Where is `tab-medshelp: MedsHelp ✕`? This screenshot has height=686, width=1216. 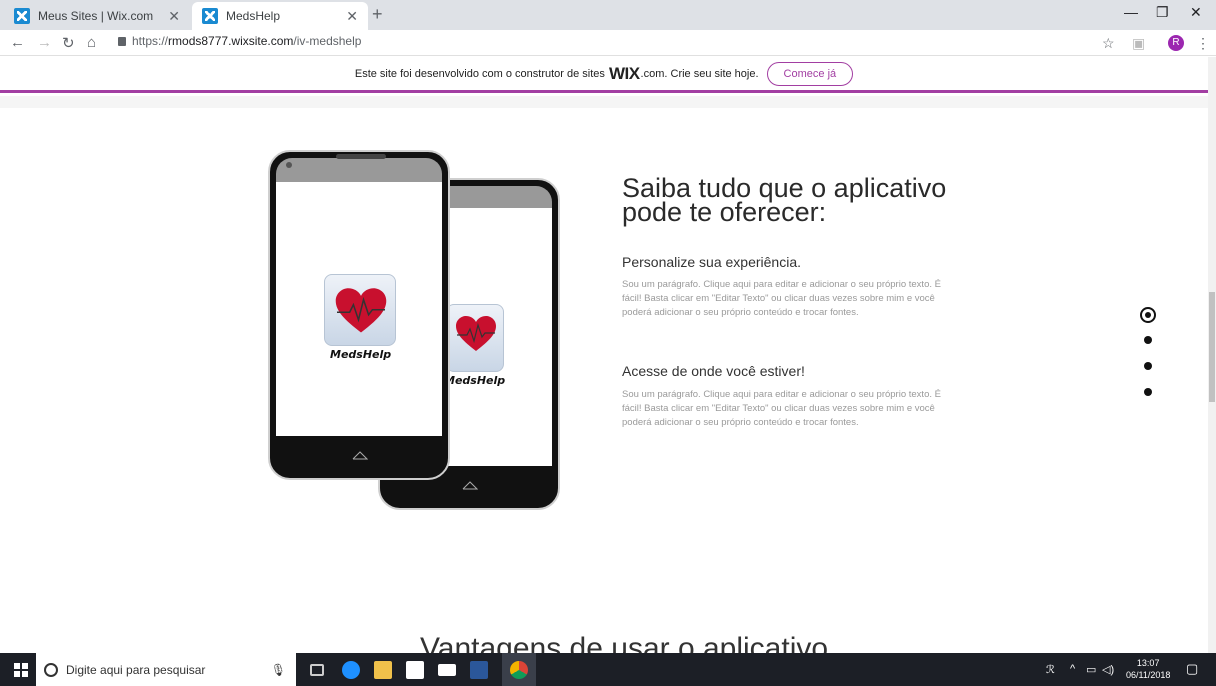 tab-medshelp: MedsHelp ✕ is located at coordinates (280, 16).